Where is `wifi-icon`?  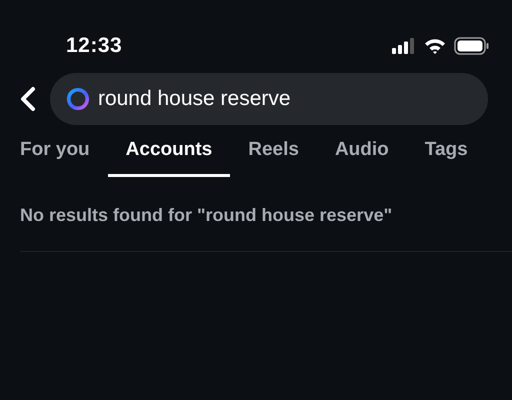
wifi-icon is located at coordinates (435, 46).